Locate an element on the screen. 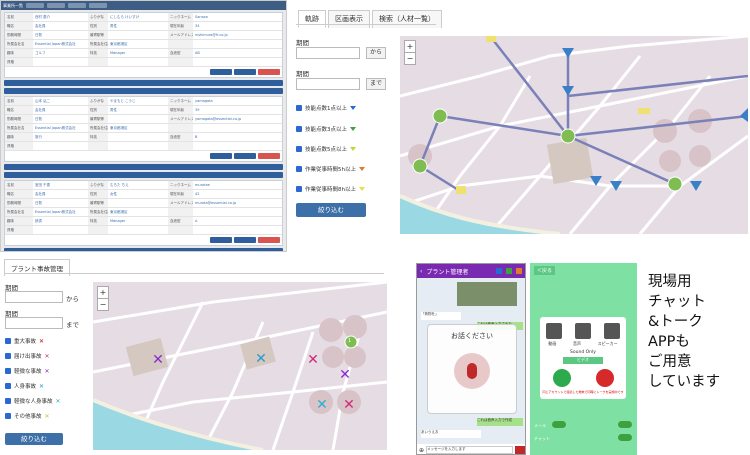  field-value is located at coordinates (138, 230).